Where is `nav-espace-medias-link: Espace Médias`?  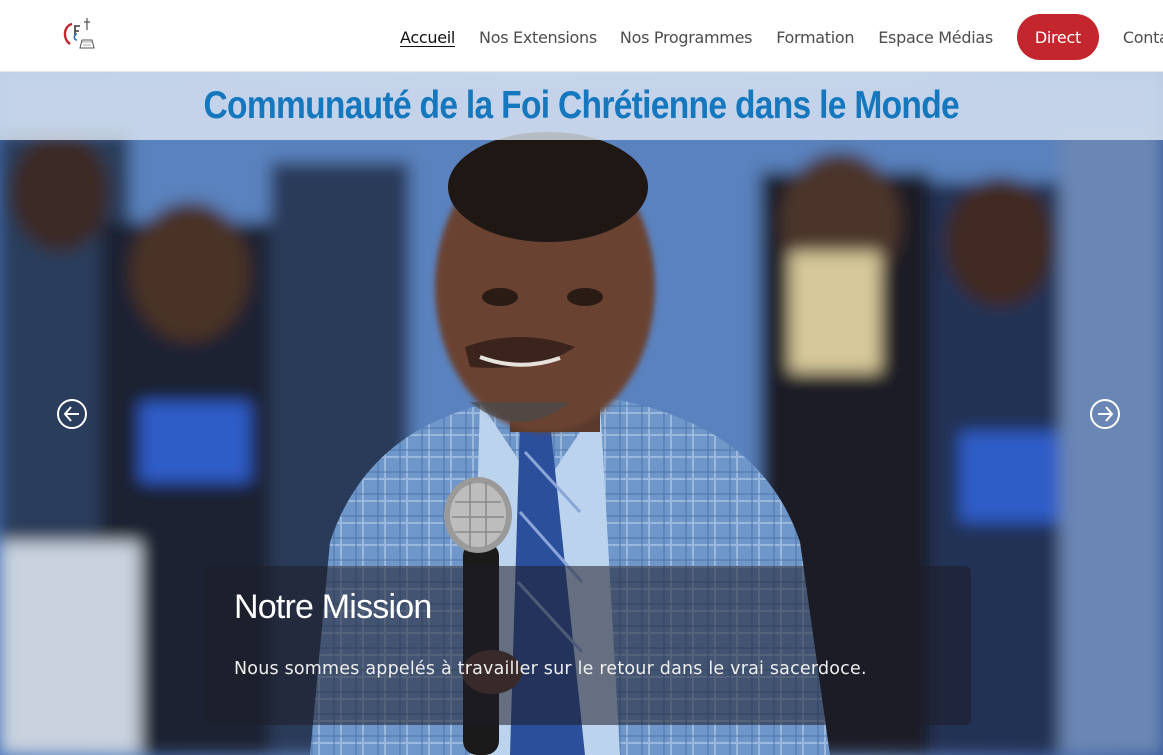 nav-espace-medias-link: Espace Médias is located at coordinates (935, 37).